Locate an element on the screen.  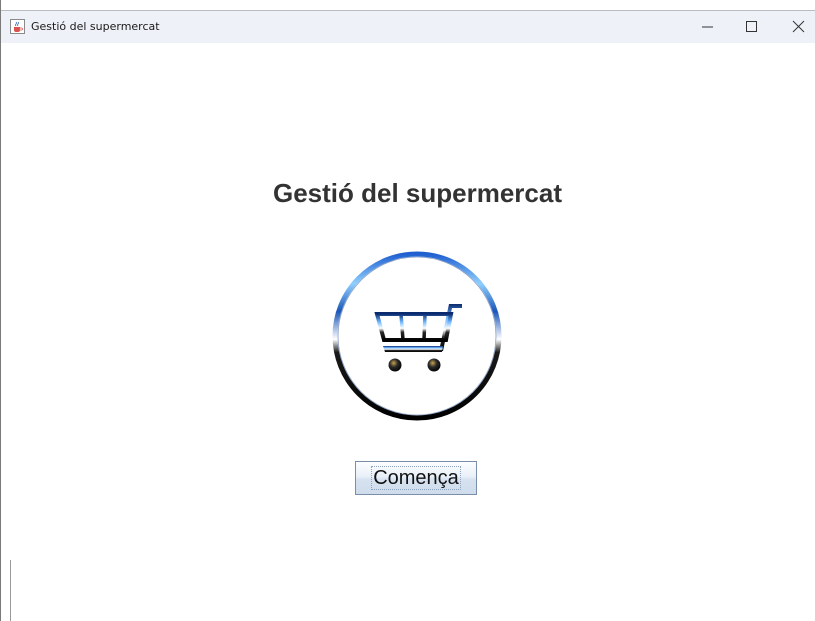
title-bar: Gestió del supermercat is located at coordinates (408, 27).